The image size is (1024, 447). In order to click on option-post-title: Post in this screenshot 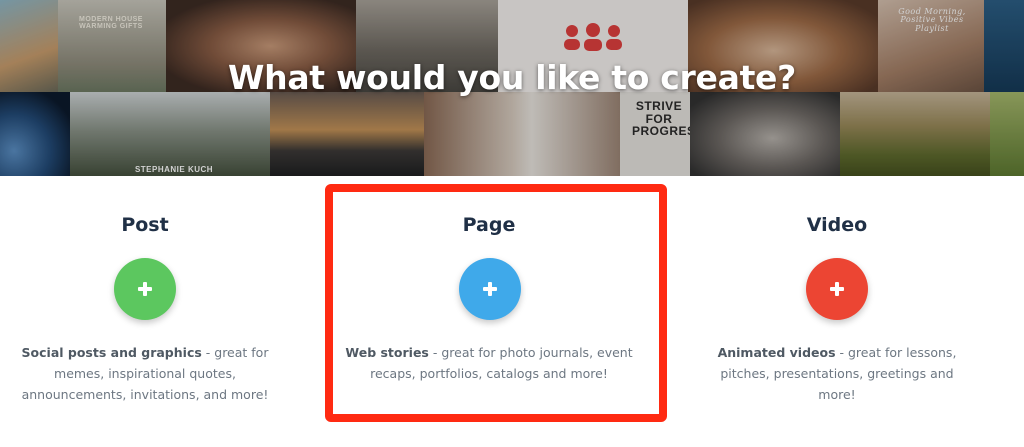, I will do `click(145, 225)`.